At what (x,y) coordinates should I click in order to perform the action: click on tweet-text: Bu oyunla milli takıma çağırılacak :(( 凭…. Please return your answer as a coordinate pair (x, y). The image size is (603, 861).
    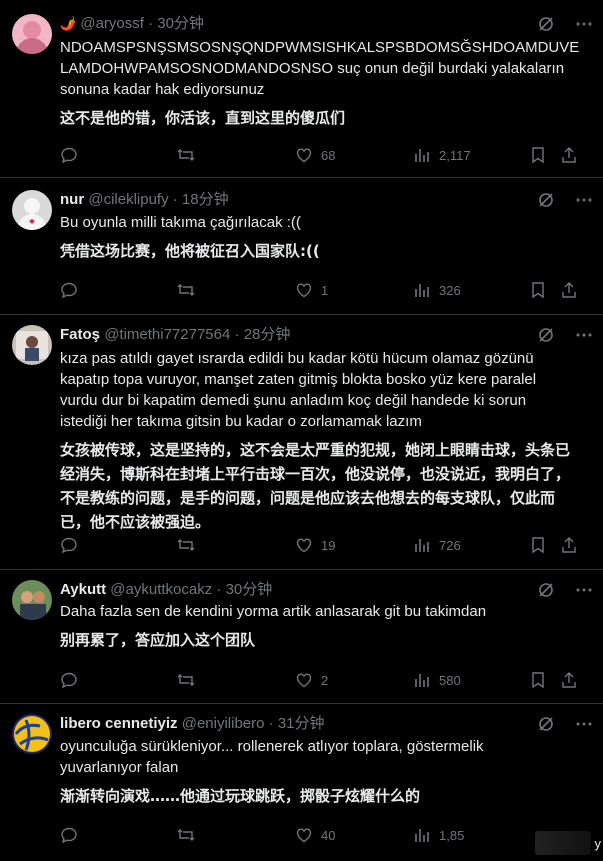
    Looking at the image, I should click on (326, 237).